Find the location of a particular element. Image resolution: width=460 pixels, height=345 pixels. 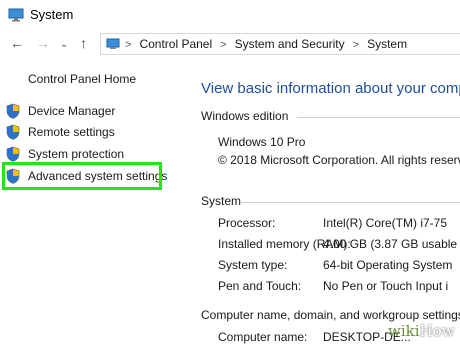

windows-edition-title: Windows edition is located at coordinates (245, 116).